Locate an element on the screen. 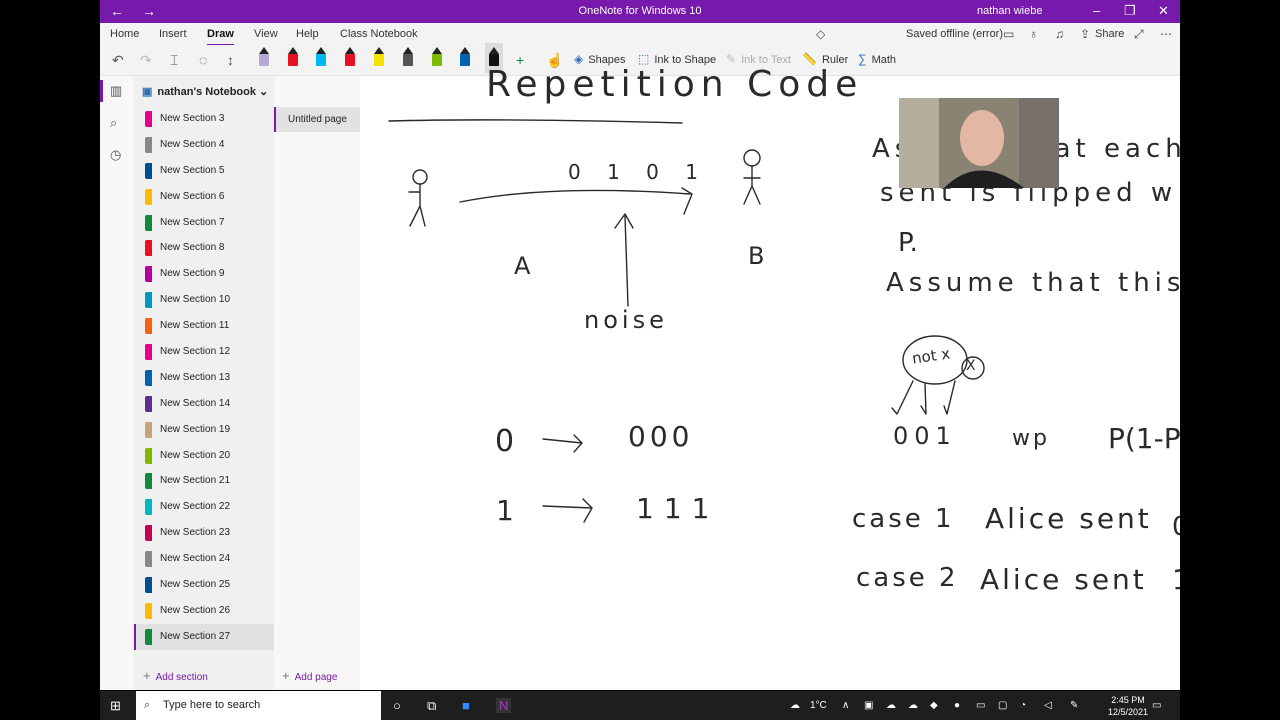 The image size is (1280, 720). onedrive-icon: ☁ is located at coordinates (891, 705).